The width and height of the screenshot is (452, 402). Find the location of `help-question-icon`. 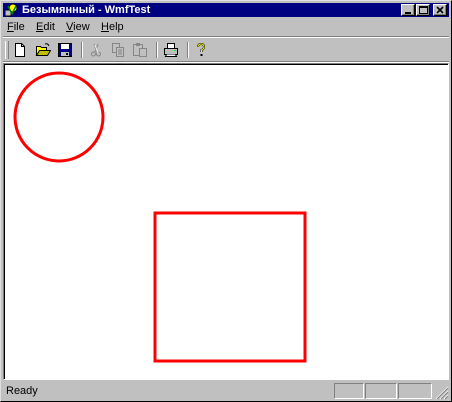

help-question-icon is located at coordinates (201, 49).